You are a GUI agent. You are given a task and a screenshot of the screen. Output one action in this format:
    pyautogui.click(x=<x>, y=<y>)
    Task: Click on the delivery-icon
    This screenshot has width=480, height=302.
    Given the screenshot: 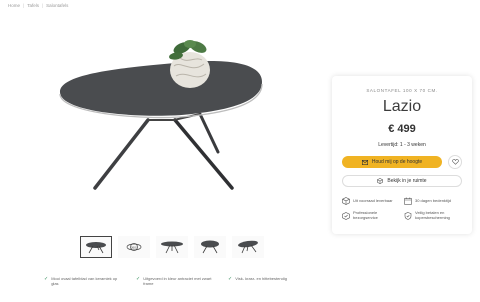 What is the action you would take?
    pyautogui.click(x=346, y=215)
    